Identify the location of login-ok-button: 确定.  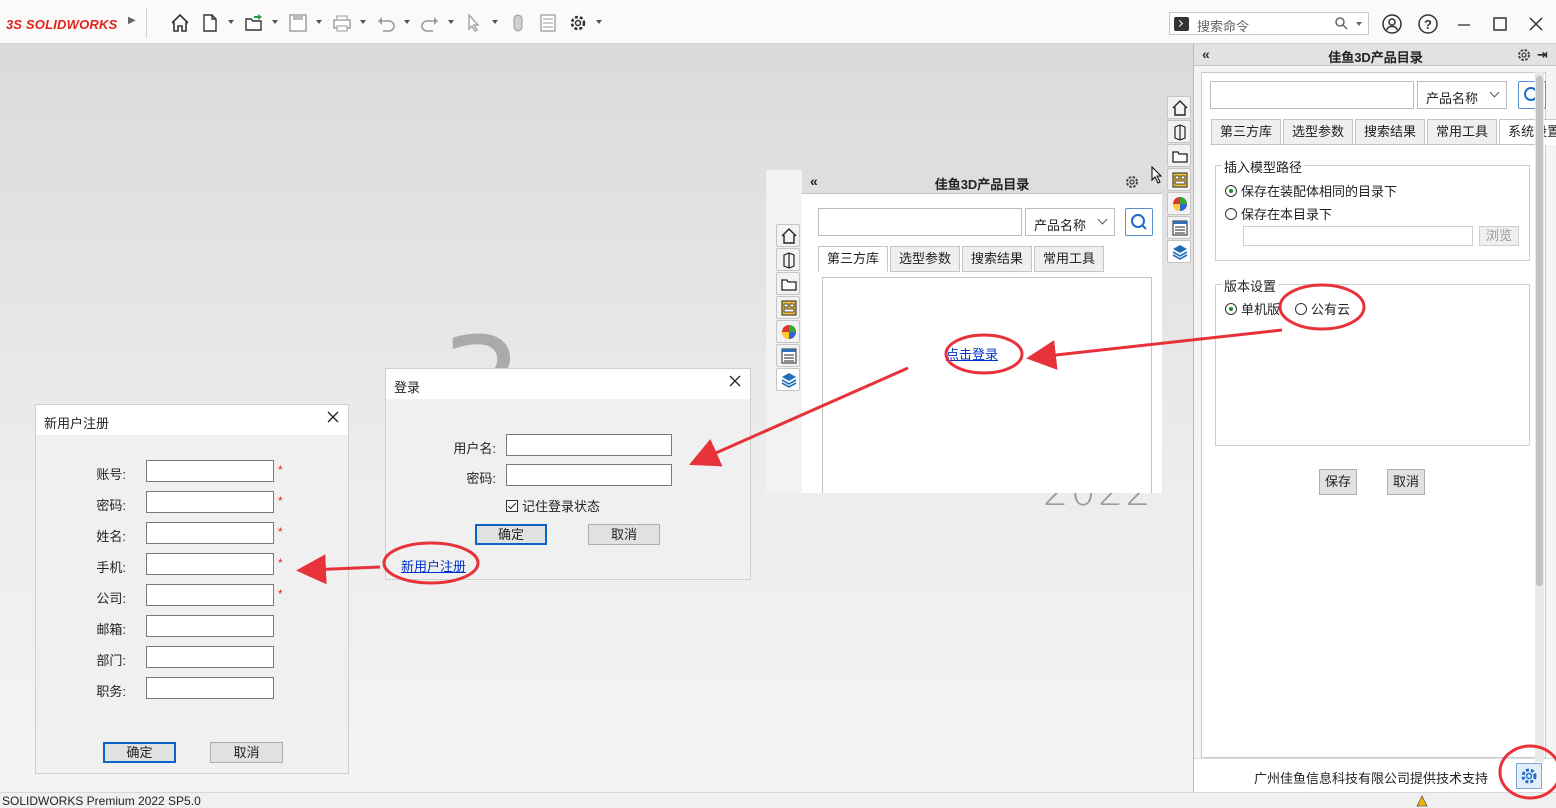
(511, 534).